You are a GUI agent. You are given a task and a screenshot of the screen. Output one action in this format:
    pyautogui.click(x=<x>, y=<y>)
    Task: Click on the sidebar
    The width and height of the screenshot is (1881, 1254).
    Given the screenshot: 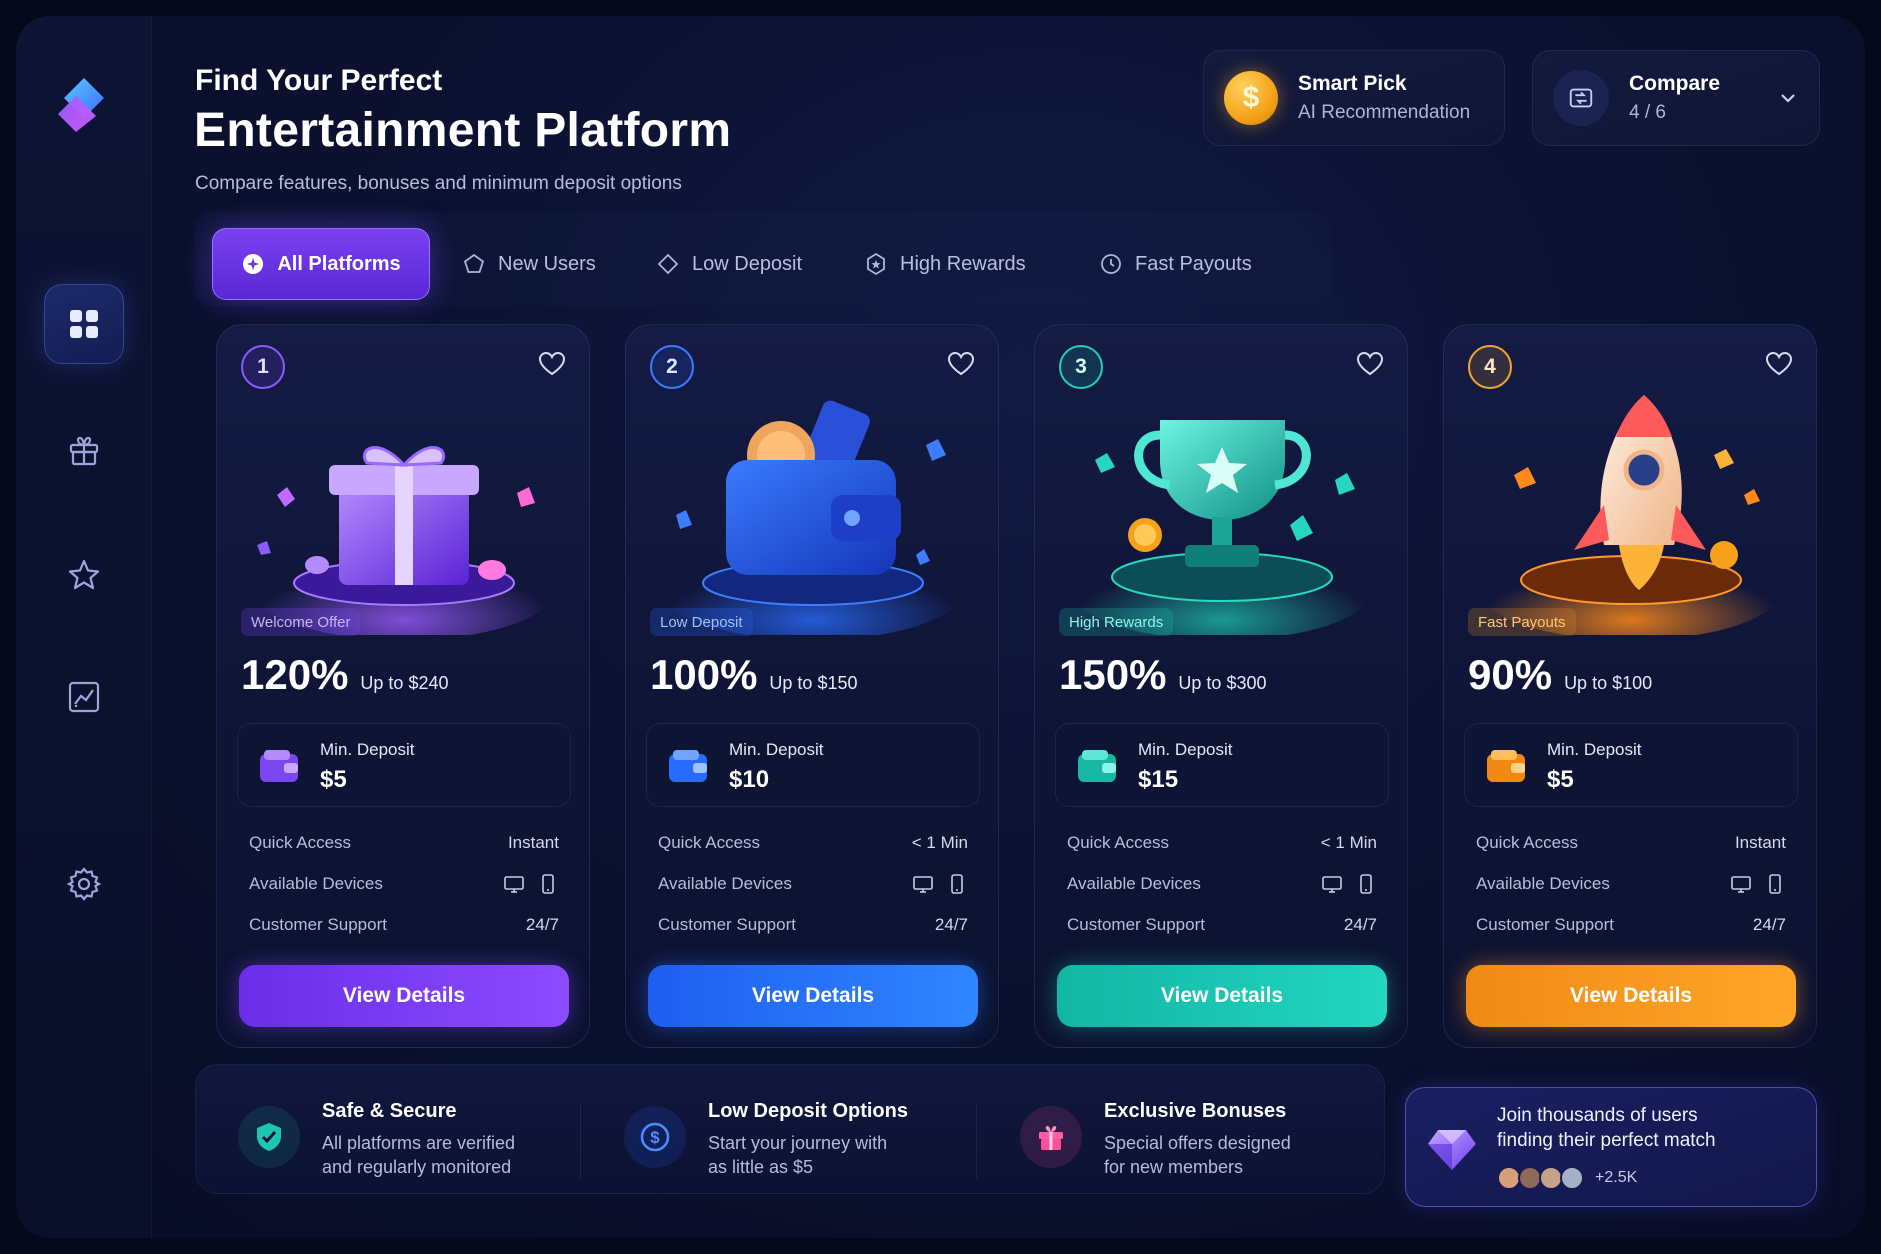 What is the action you would take?
    pyautogui.click(x=84, y=627)
    